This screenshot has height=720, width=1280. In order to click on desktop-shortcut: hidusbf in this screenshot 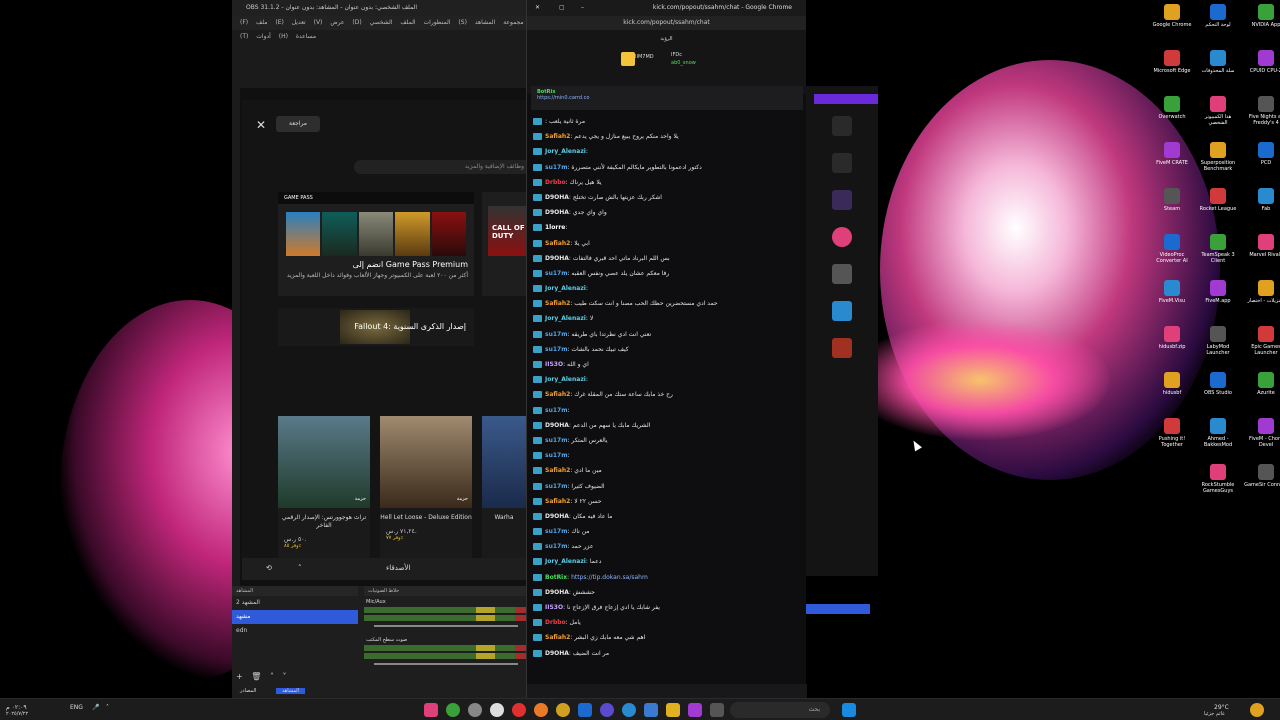, I will do `click(1172, 384)`.